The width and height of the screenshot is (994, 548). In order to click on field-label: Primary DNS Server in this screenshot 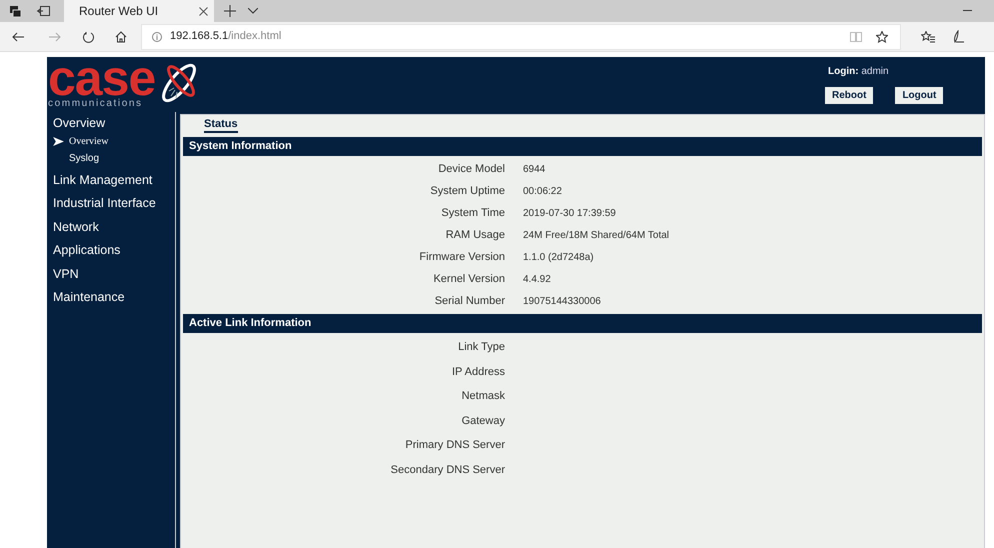, I will do `click(455, 446)`.